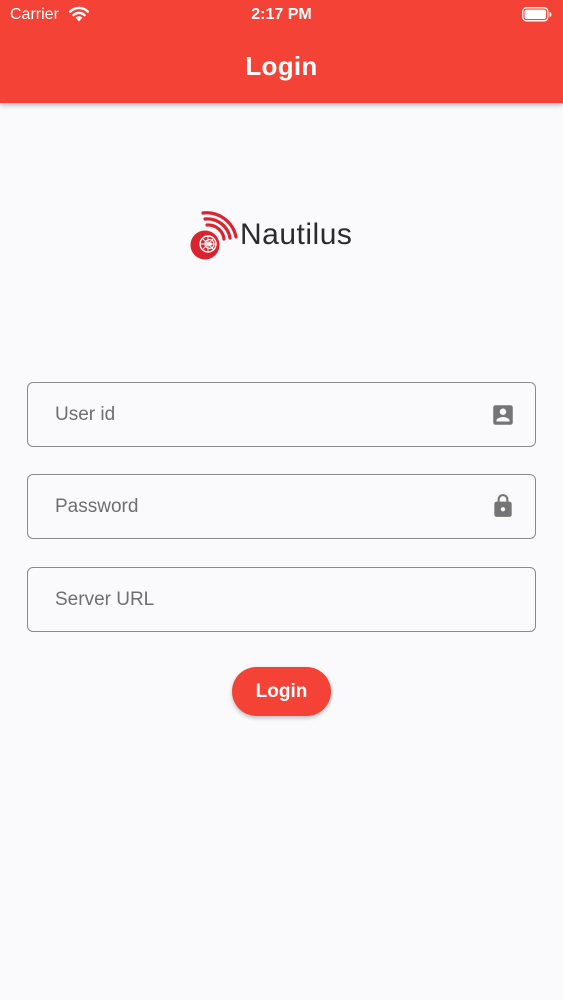 Image resolution: width=563 pixels, height=1000 pixels. I want to click on page-title: Login, so click(281, 66).